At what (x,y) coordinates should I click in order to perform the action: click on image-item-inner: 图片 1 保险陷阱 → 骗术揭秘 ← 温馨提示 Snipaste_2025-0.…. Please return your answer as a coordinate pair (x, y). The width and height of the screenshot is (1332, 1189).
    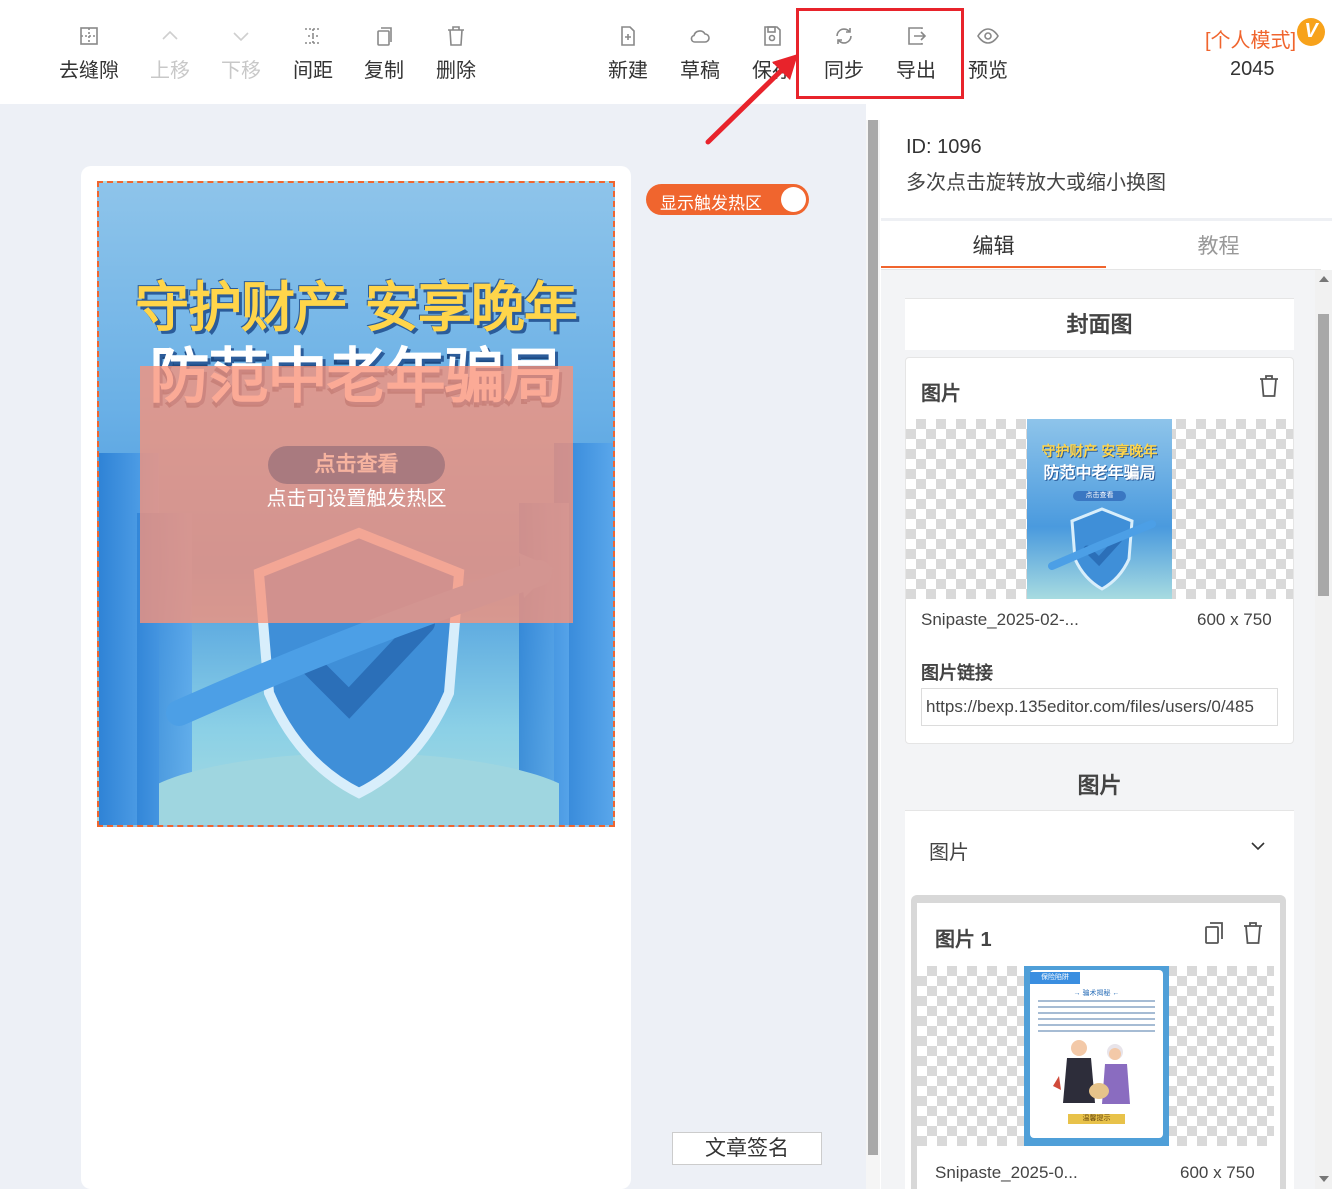
    Looking at the image, I should click on (1098, 1046).